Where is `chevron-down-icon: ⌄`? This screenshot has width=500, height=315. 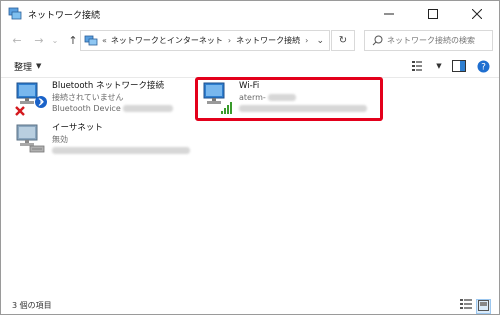 chevron-down-icon: ⌄ is located at coordinates (55, 40).